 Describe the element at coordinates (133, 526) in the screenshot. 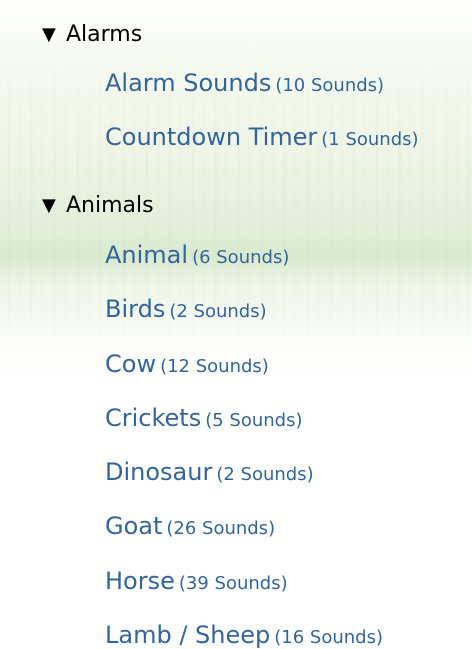

I see `sound-link-name: Goat` at that location.